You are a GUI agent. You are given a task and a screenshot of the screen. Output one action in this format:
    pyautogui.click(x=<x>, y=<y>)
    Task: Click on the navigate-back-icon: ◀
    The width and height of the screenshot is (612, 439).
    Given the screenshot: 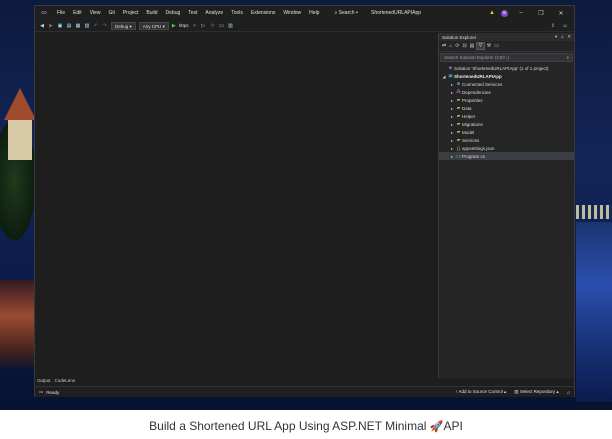 What is the action you would take?
    pyautogui.click(x=42, y=26)
    